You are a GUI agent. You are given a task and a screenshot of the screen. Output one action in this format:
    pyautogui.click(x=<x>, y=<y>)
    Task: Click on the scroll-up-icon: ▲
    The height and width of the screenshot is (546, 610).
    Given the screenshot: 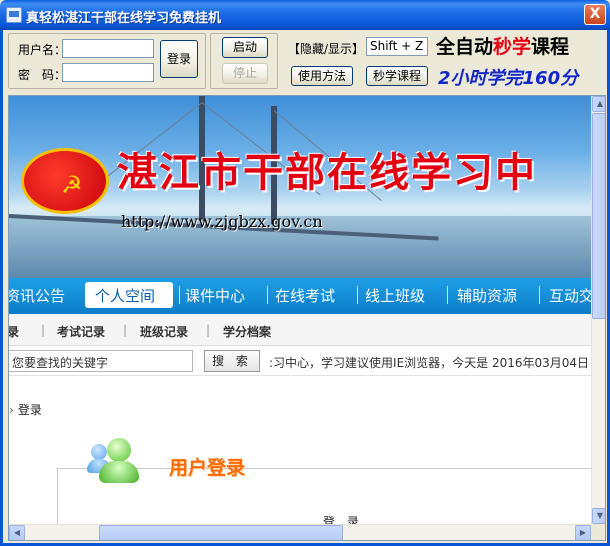 What is the action you would take?
    pyautogui.click(x=598, y=104)
    